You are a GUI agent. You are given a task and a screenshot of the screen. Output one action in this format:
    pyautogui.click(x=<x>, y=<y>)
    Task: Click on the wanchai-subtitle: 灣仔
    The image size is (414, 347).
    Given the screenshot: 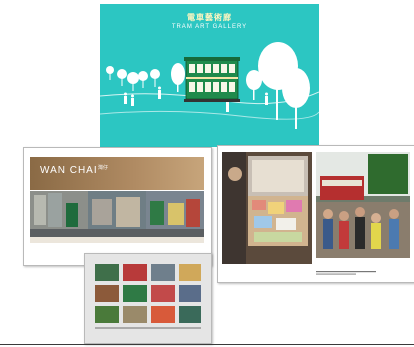 What is the action you would take?
    pyautogui.click(x=103, y=168)
    